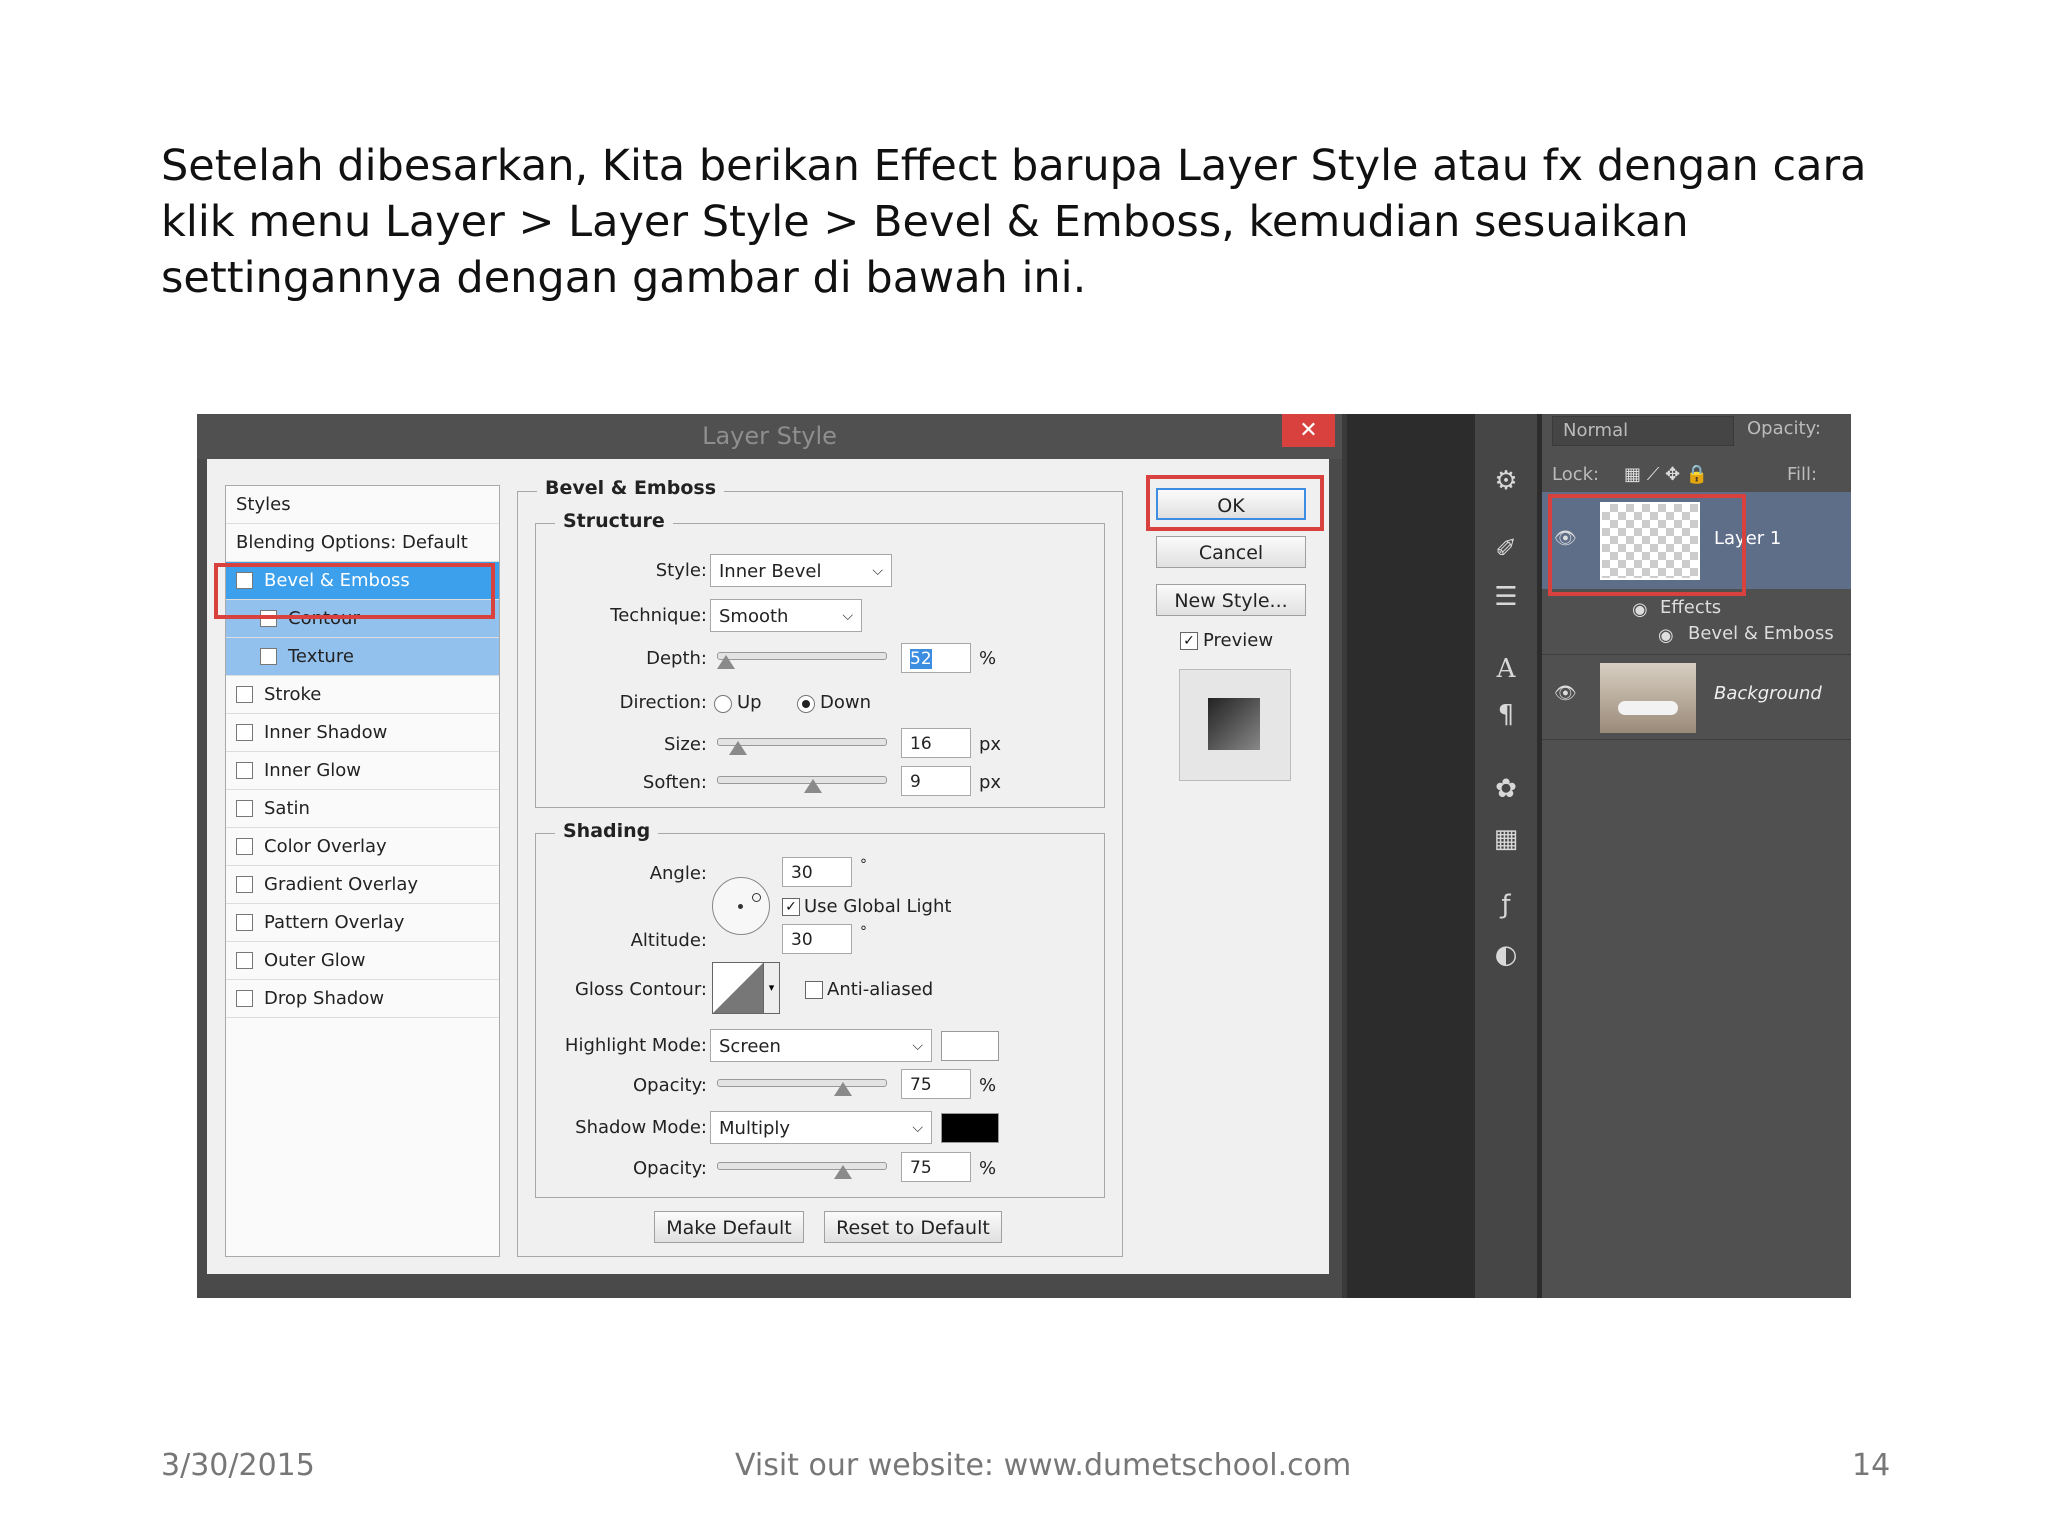 The image size is (2048, 1536). What do you see at coordinates (802, 656) in the screenshot?
I see `depth-slider` at bounding box center [802, 656].